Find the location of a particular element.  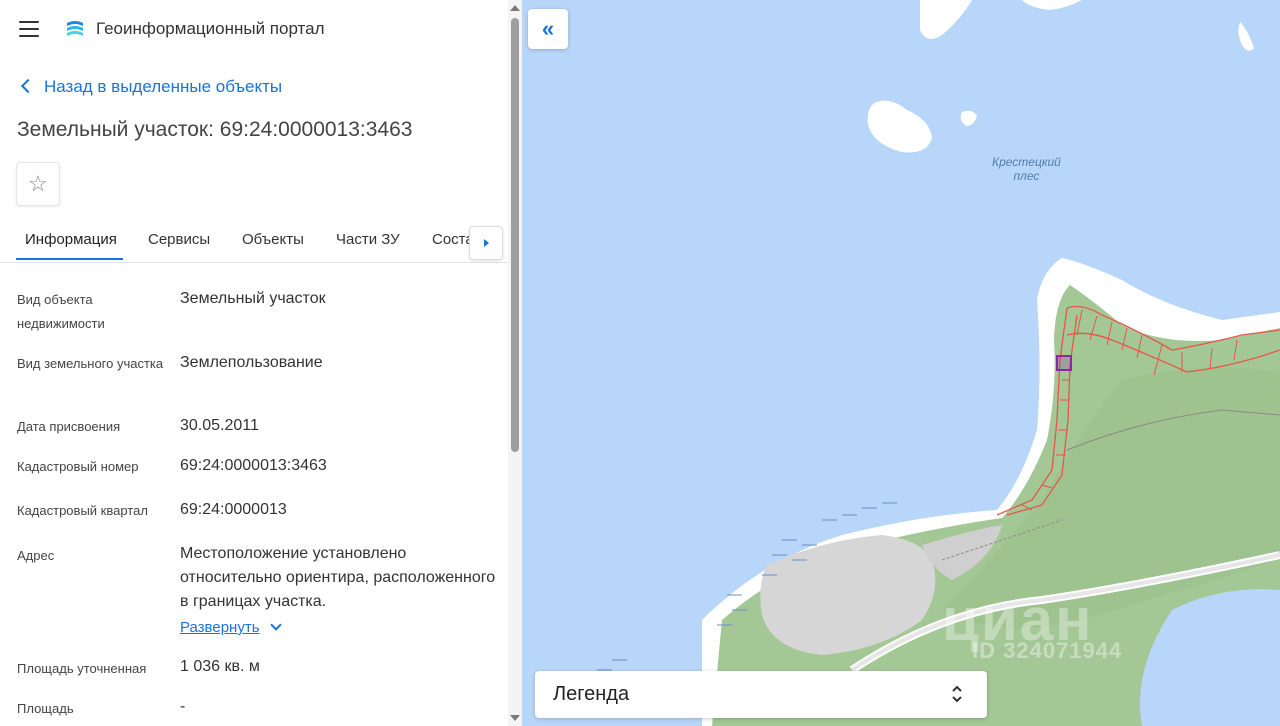

app-header: Геоинформационный портал is located at coordinates (254, 29).